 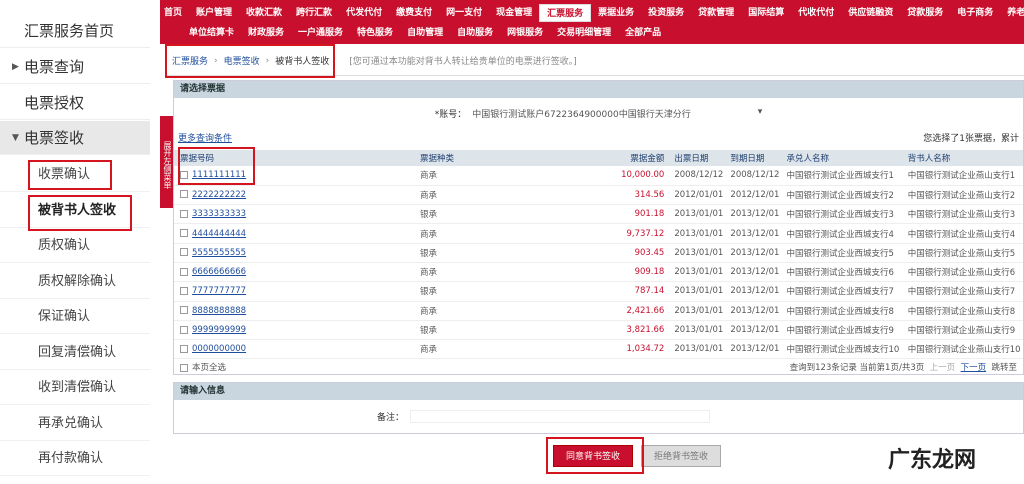 I want to click on next-page: 下一页, so click(x=974, y=368).